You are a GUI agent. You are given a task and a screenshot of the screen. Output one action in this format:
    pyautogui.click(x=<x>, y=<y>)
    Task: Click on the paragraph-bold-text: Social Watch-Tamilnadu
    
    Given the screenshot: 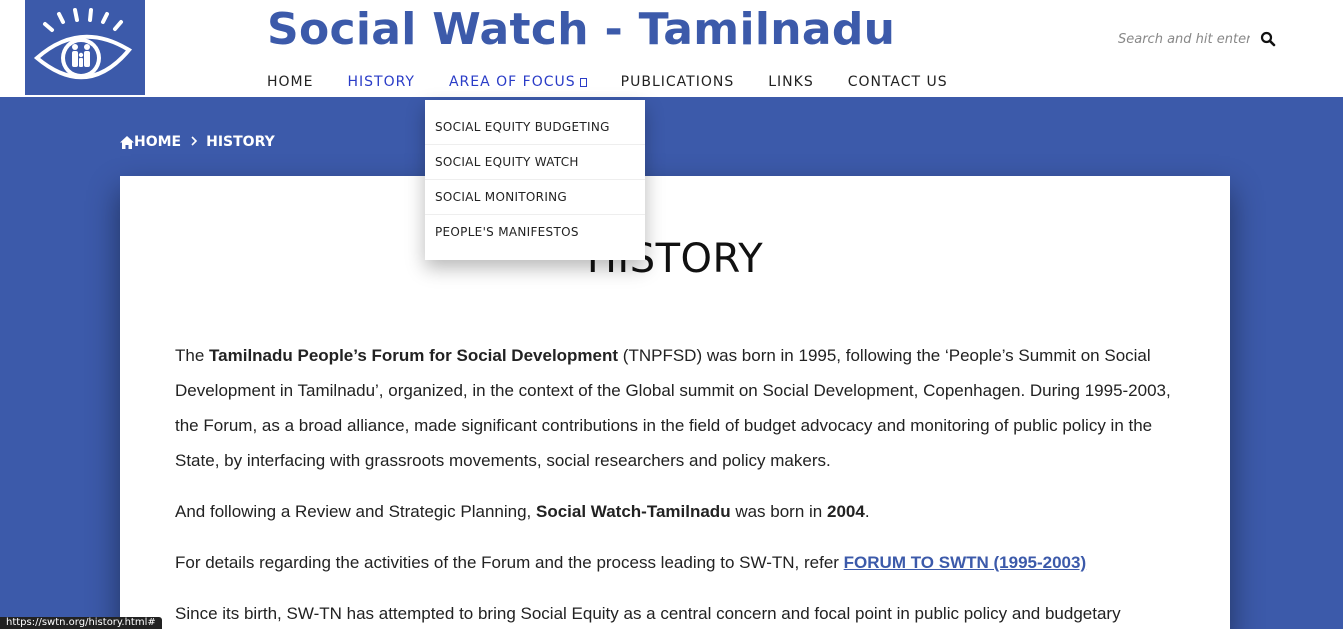 What is the action you would take?
    pyautogui.click(x=633, y=511)
    